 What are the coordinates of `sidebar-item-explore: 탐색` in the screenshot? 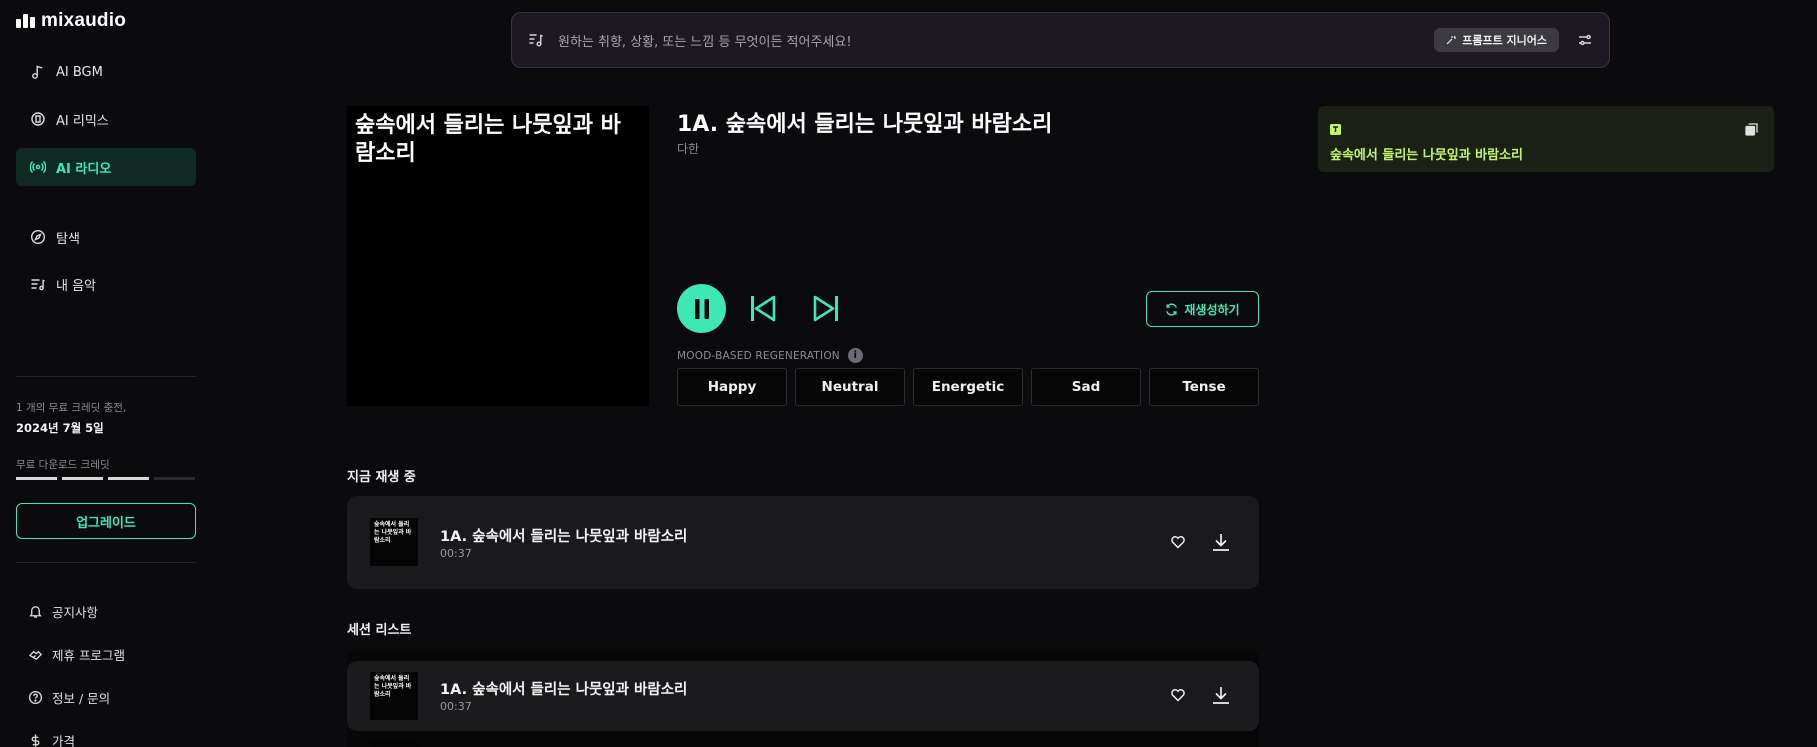 It's located at (106, 237).